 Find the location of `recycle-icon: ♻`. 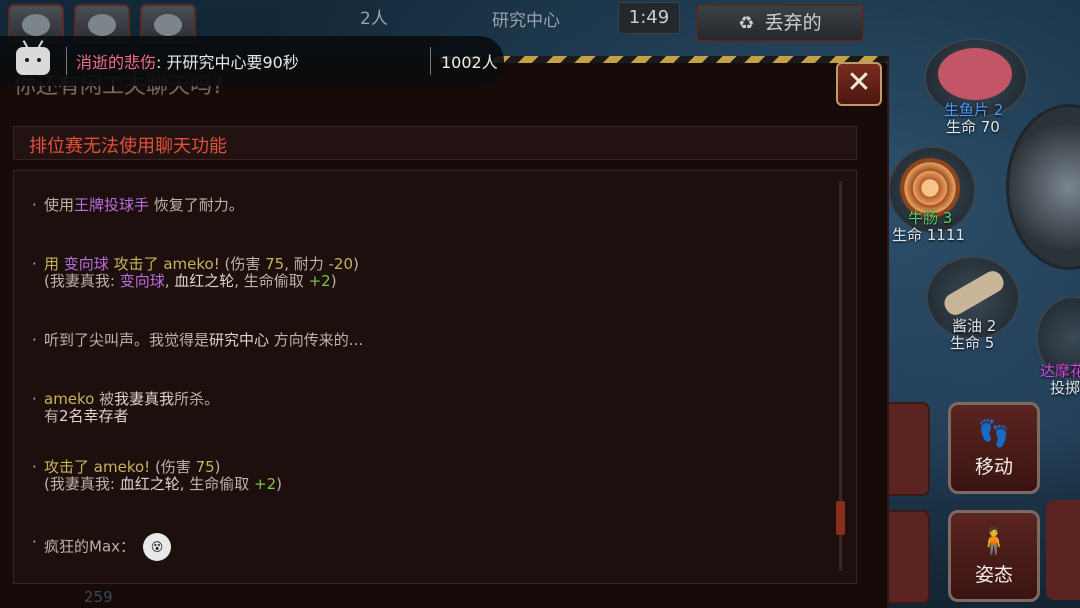

recycle-icon: ♻ is located at coordinates (746, 23).